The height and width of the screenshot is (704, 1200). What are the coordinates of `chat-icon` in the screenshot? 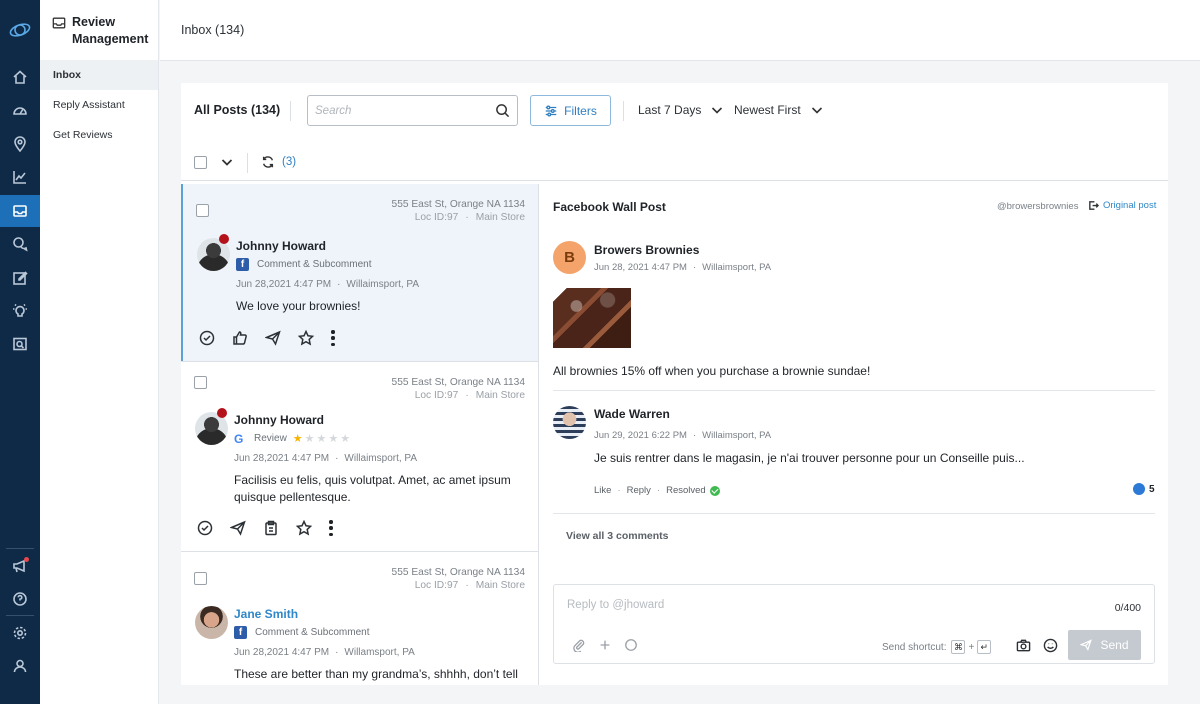 It's located at (20, 244).